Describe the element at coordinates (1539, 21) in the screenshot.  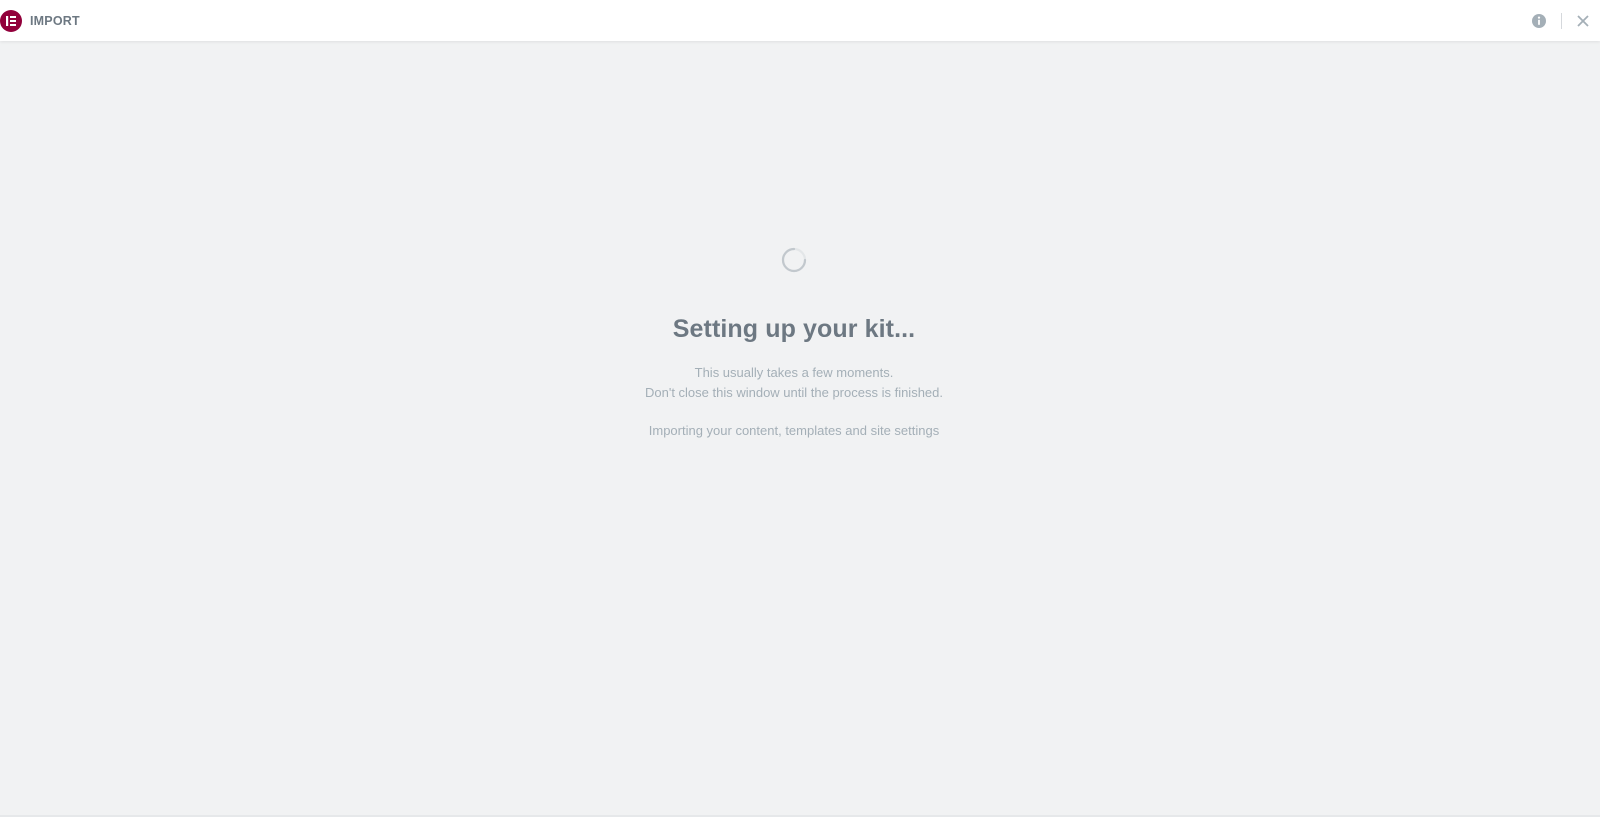
I see `info-icon` at that location.